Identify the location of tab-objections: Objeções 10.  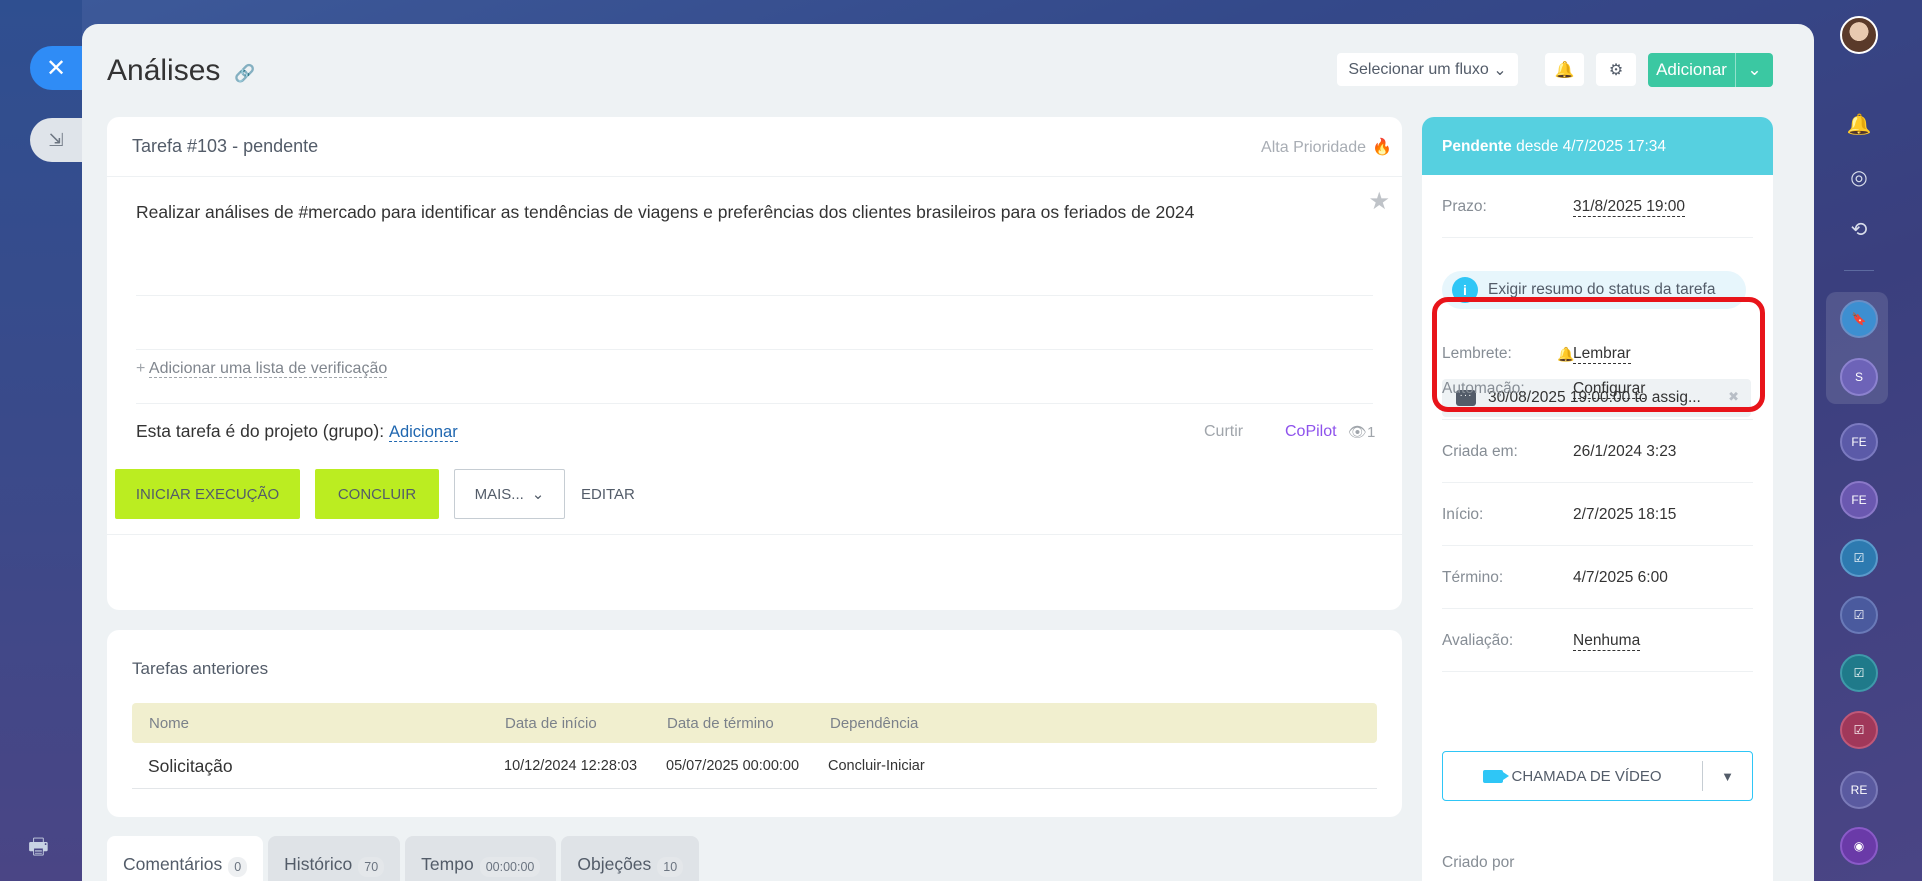
(630, 858).